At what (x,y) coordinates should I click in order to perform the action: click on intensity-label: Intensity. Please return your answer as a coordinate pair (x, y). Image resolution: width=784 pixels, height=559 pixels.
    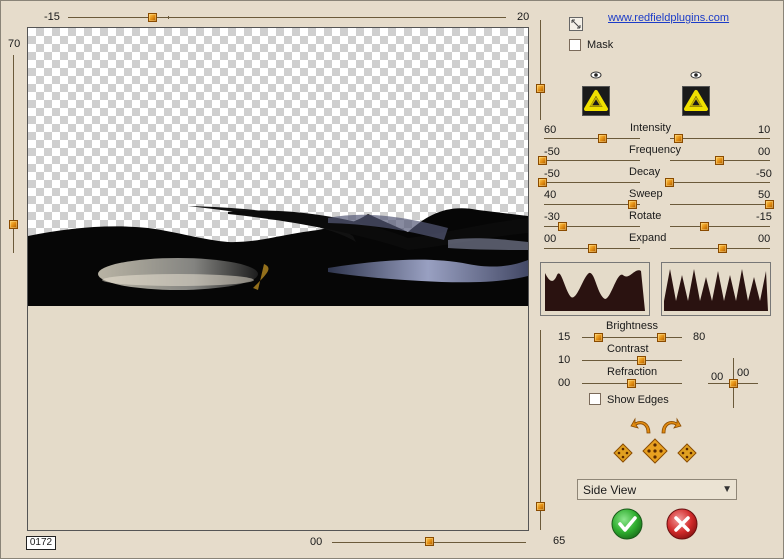
    Looking at the image, I should click on (650, 128).